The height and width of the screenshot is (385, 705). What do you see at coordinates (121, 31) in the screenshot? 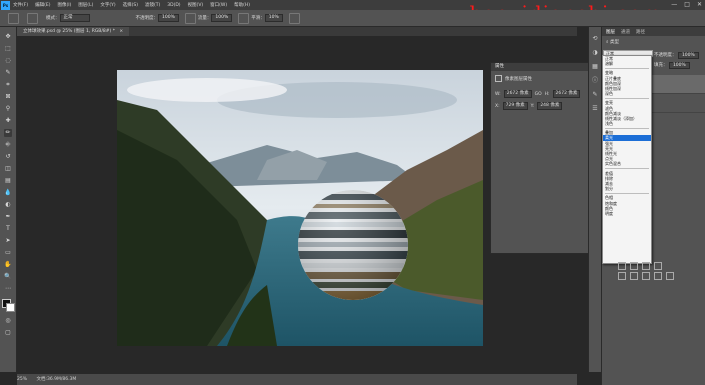
I see `close-tab-icon: ×` at bounding box center [121, 31].